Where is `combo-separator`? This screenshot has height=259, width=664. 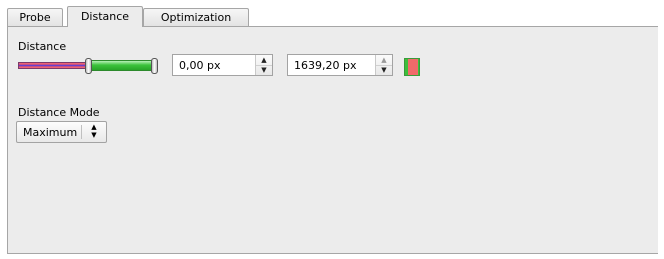
combo-separator is located at coordinates (81, 132).